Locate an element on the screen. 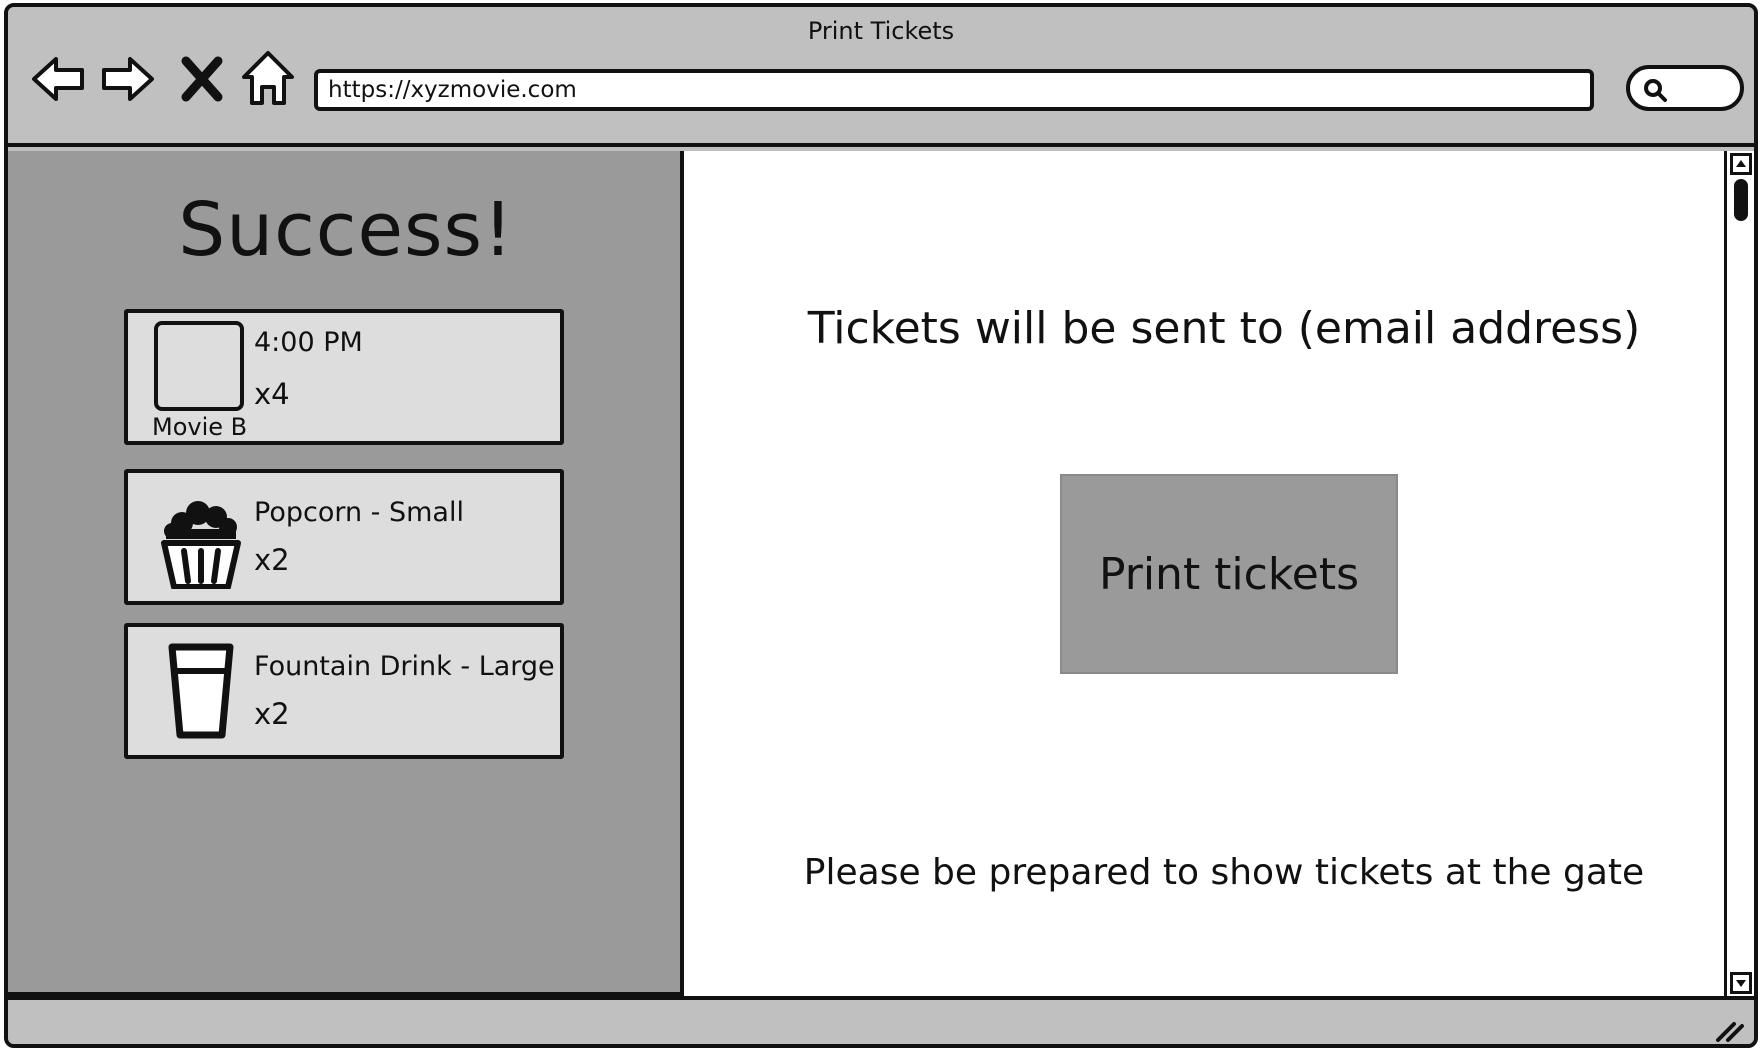 The height and width of the screenshot is (1054, 1764). ticket-quantity: x4 is located at coordinates (272, 394).